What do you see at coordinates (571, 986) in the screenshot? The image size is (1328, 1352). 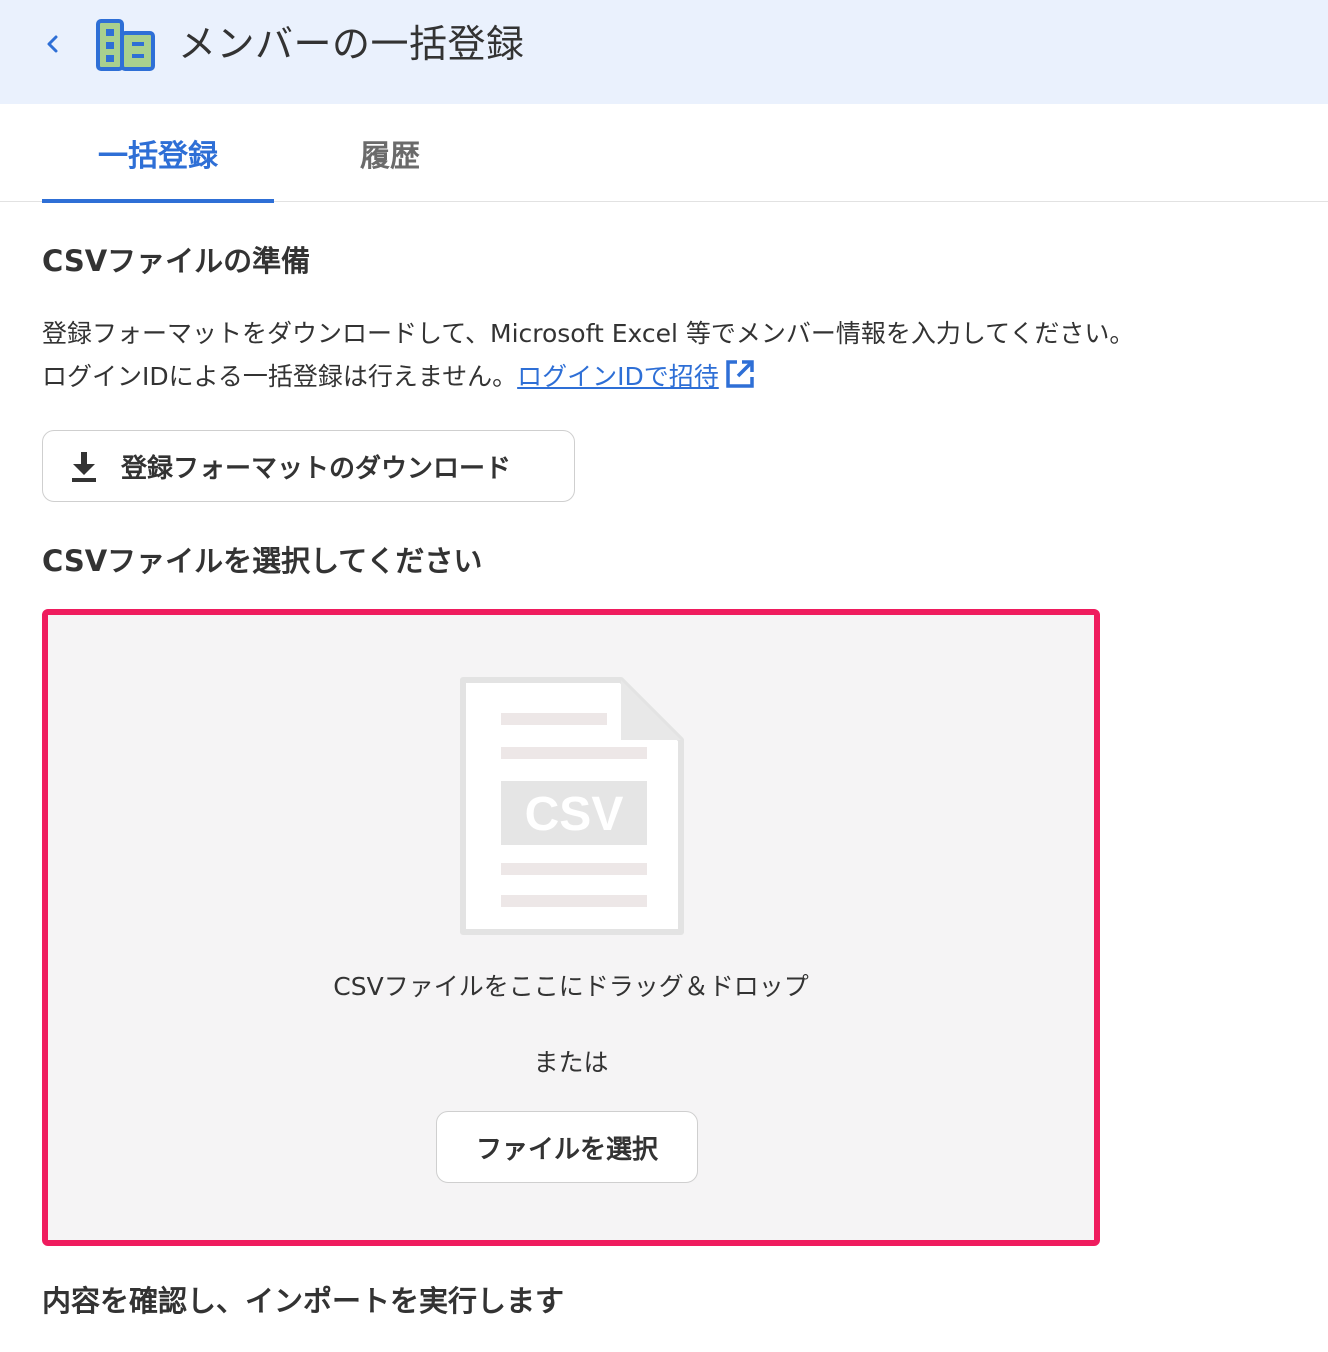 I see `drop-instruction: CSVファイルをここにドラッグ＆ドロップ` at bounding box center [571, 986].